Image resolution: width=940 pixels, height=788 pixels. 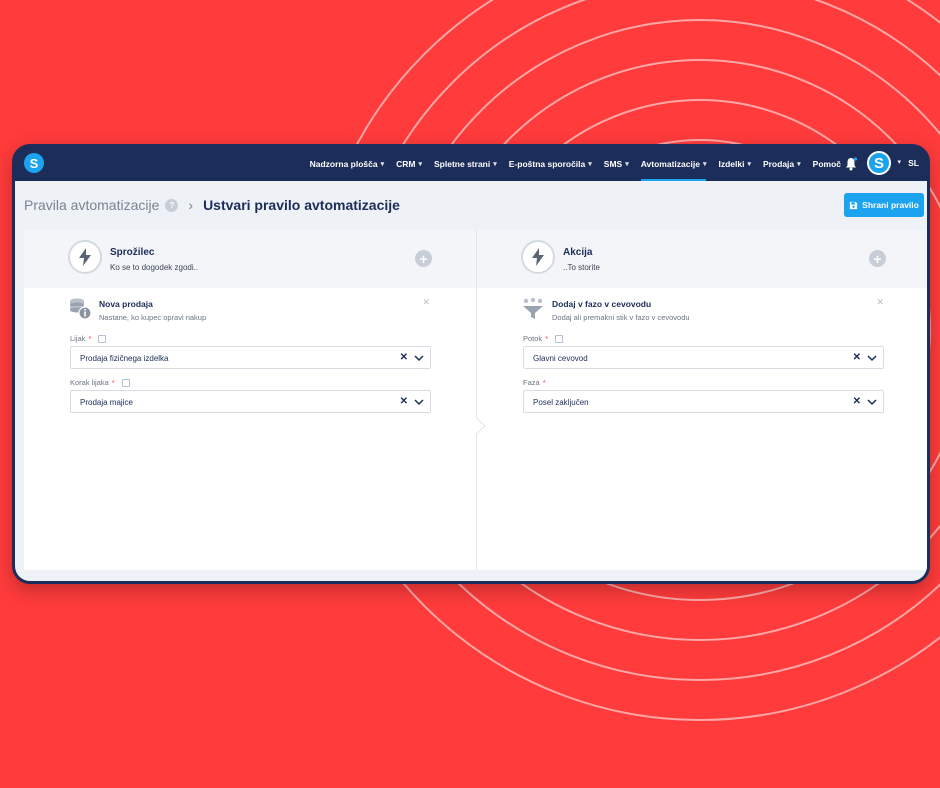 I want to click on pipeline-label-text: Potok, so click(x=533, y=338).